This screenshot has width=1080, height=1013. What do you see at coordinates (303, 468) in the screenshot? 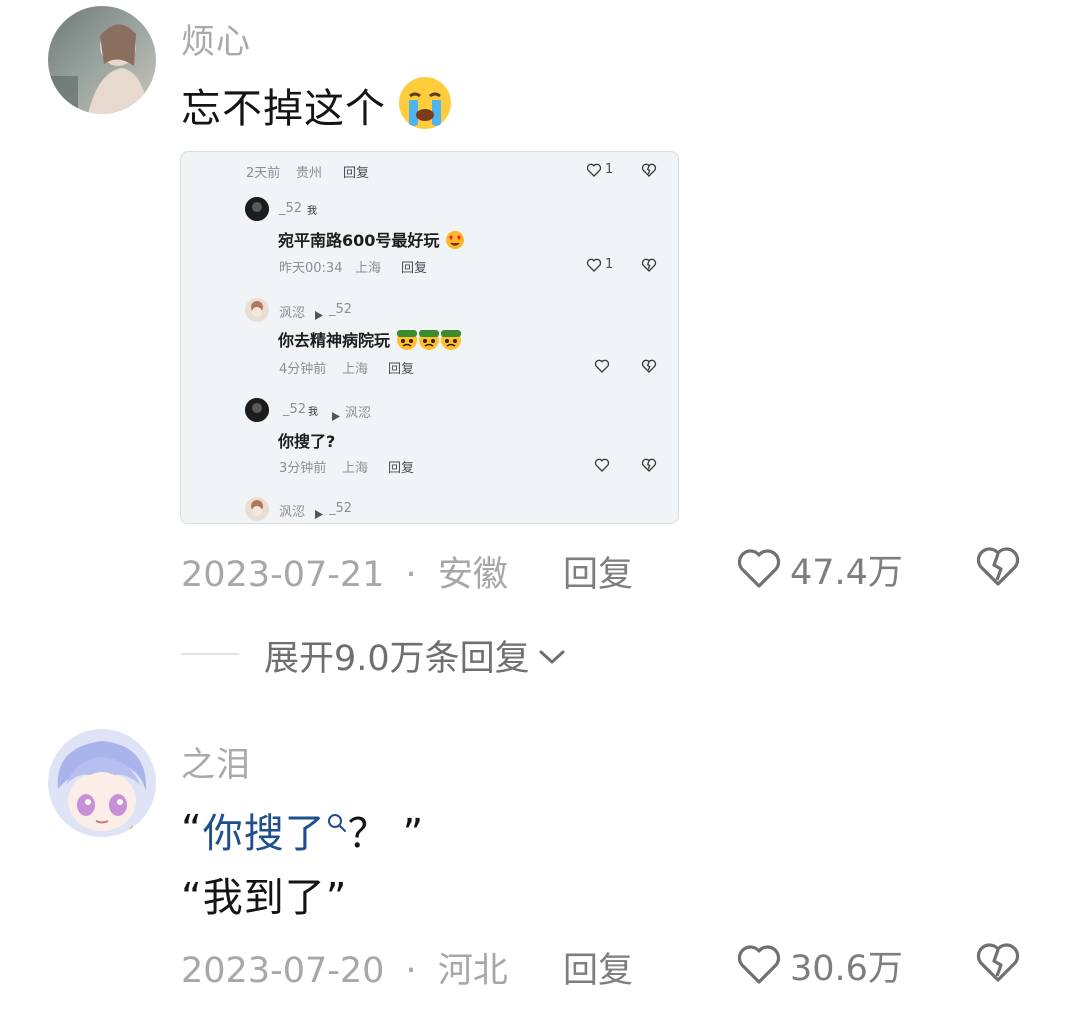
I see `embedded-time: 3分钟前` at bounding box center [303, 468].